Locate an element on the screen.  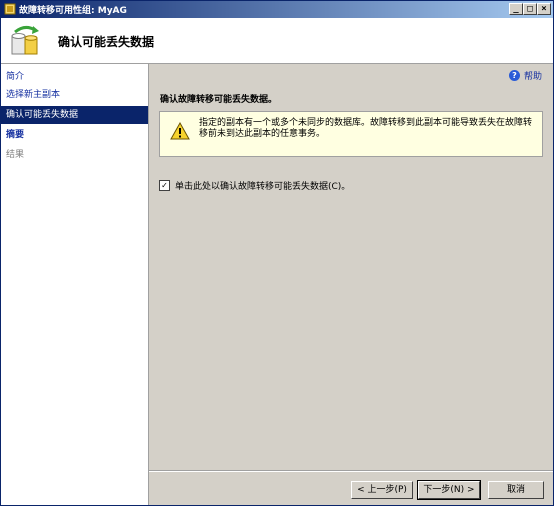
help-link: ? 帮助 is located at coordinates (525, 75).